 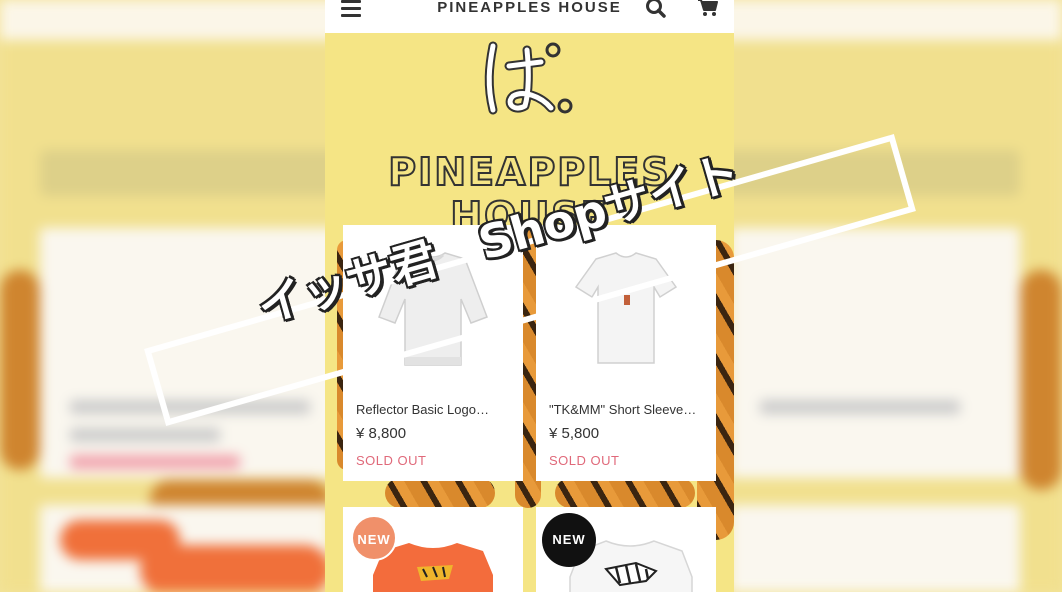 What do you see at coordinates (656, 9) in the screenshot?
I see `search-icon` at bounding box center [656, 9].